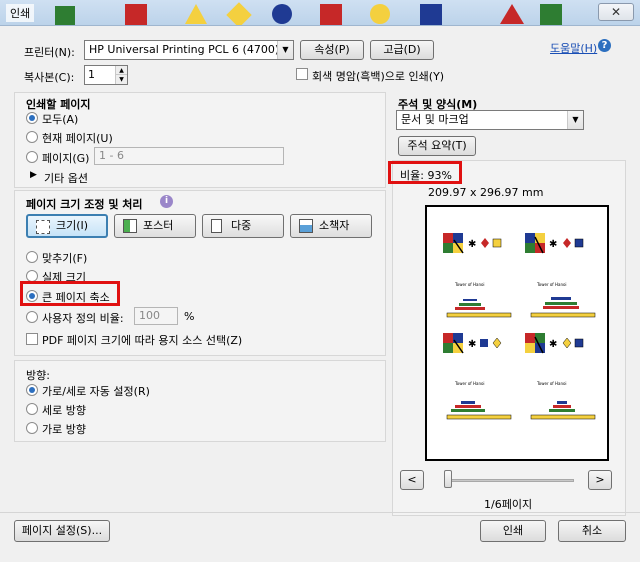 The image size is (640, 562). Describe the element at coordinates (332, 50) in the screenshot. I see `properties-button: 속성(P)` at that location.